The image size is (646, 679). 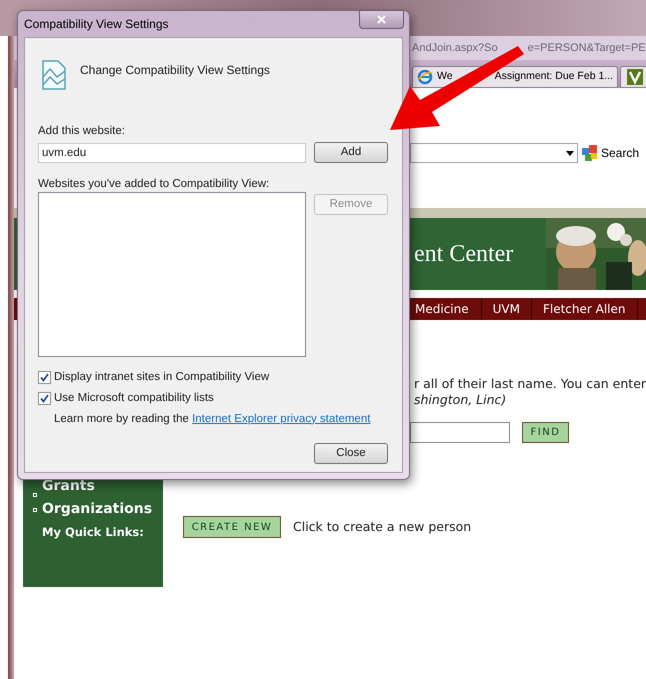 I want to click on window-title: Compatibility View Settings, so click(x=96, y=24).